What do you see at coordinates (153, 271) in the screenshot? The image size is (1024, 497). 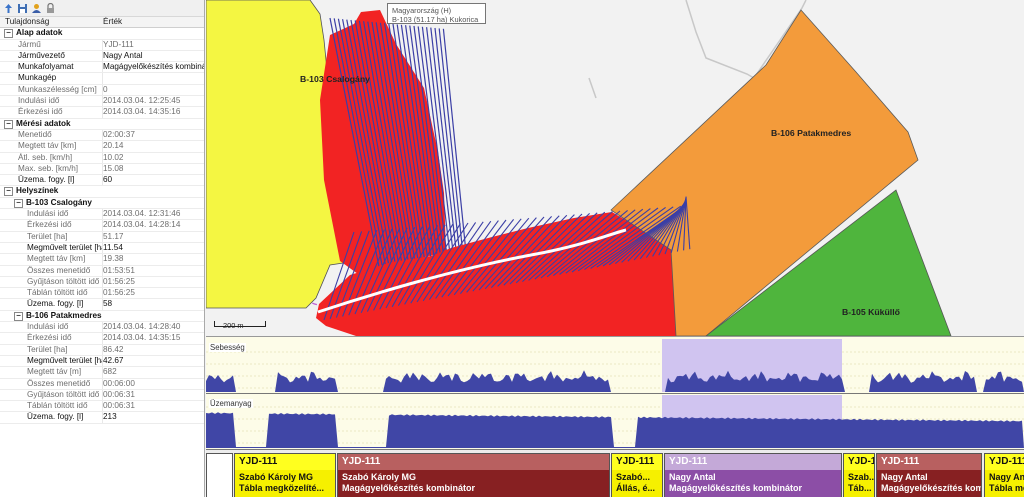 I see `property-value: 01:53:51` at bounding box center [153, 271].